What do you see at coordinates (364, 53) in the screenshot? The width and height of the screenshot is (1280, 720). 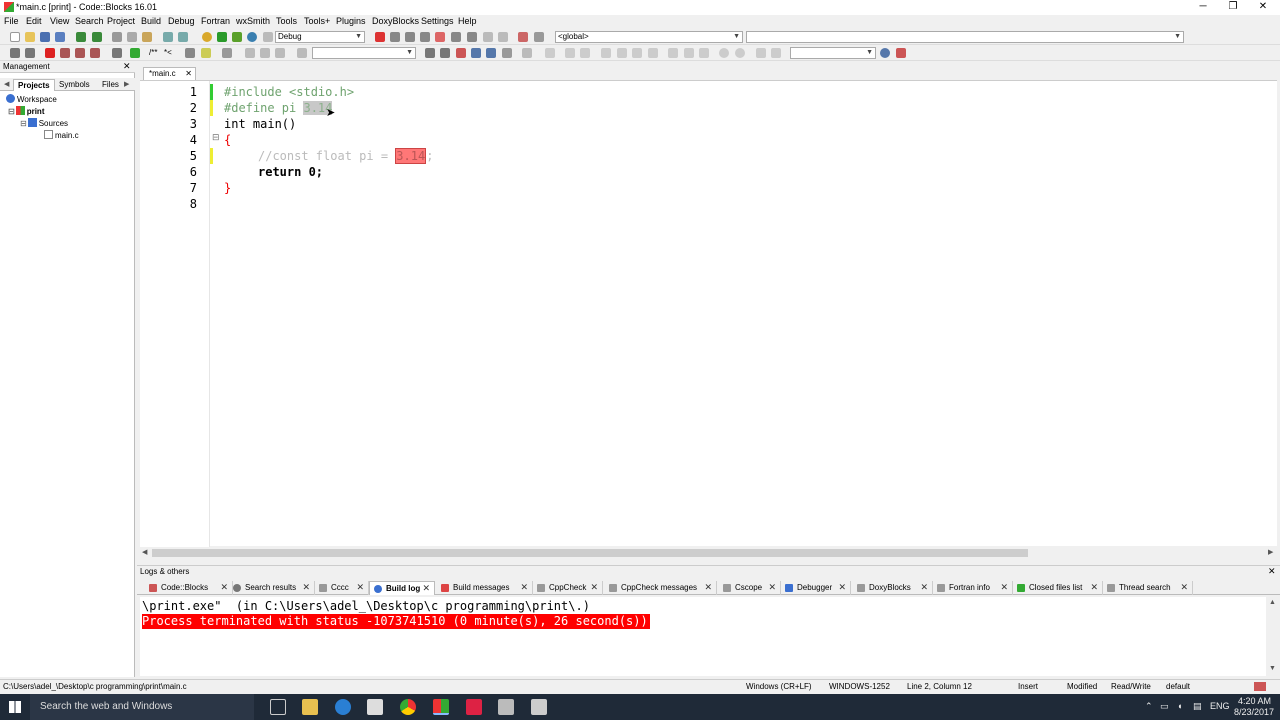 I see `incremental-search-input: ▼` at bounding box center [364, 53].